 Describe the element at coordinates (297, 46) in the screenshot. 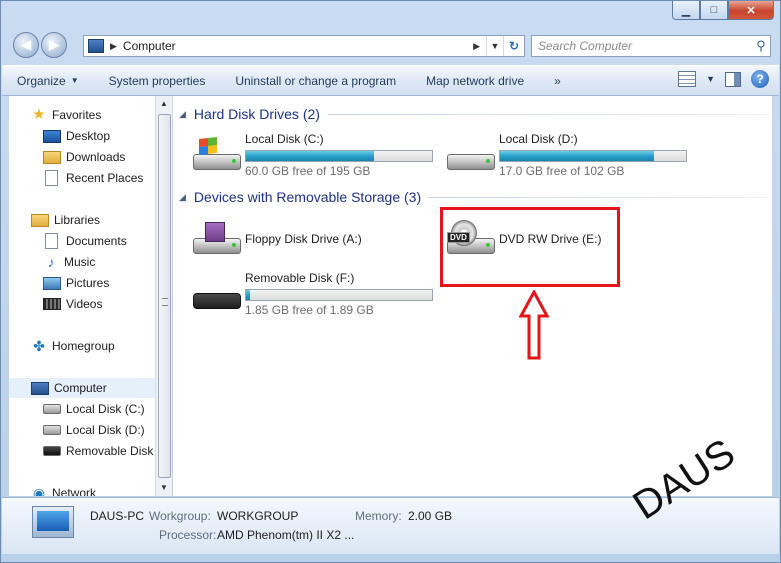

I see `address-path: Computer` at that location.